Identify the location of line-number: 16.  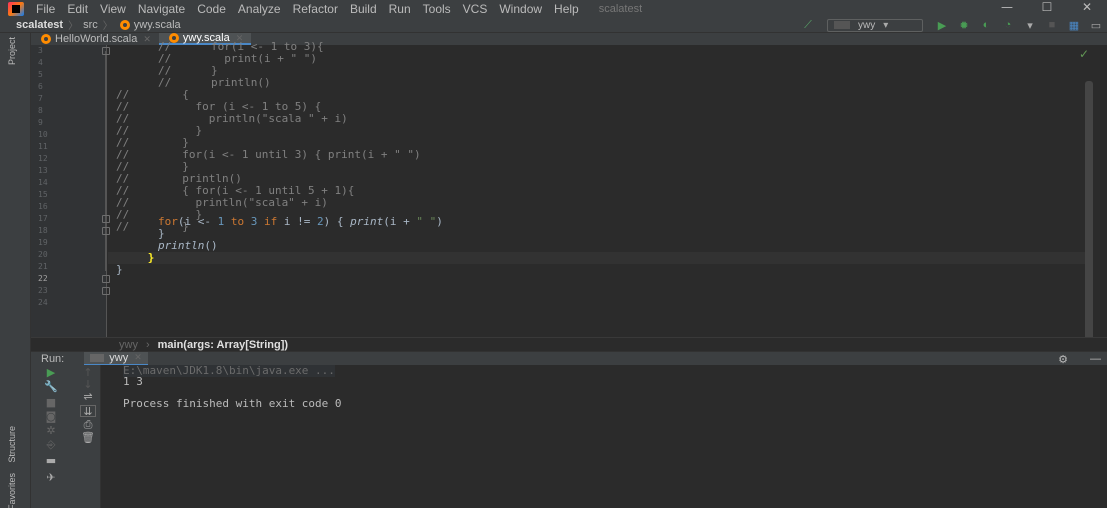
(43, 206).